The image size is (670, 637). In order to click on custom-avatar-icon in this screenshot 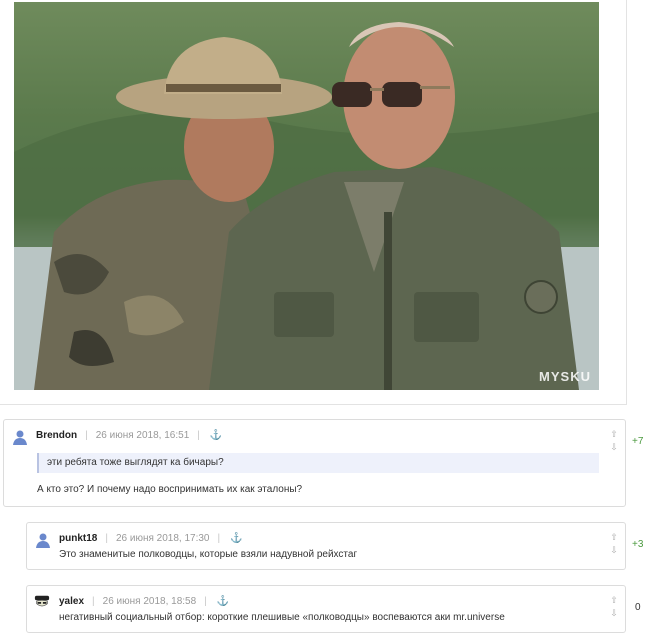, I will do `click(42, 602)`.